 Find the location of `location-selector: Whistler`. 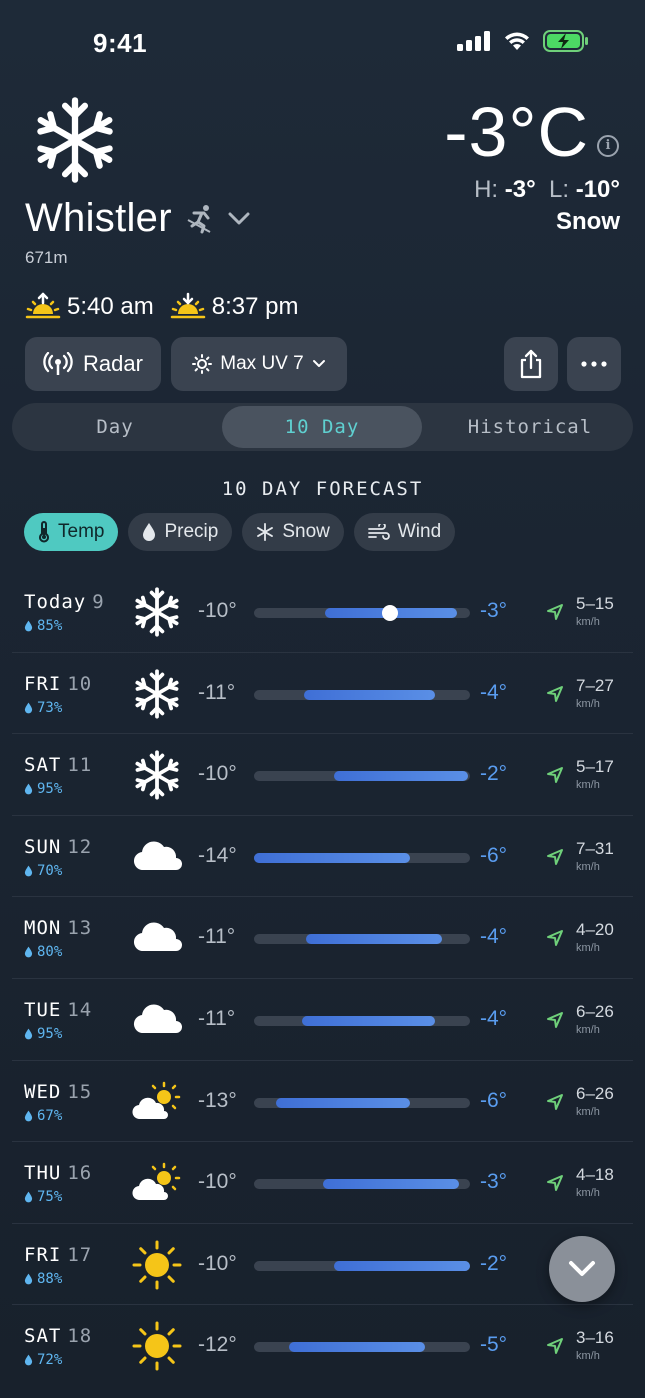

location-selector: Whistler is located at coordinates (137, 218).